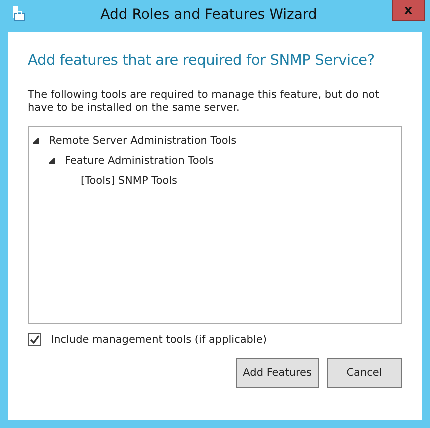 Image resolution: width=430 pixels, height=428 pixels. What do you see at coordinates (143, 141) in the screenshot?
I see `tree-item: Remote Server Administration Tools` at bounding box center [143, 141].